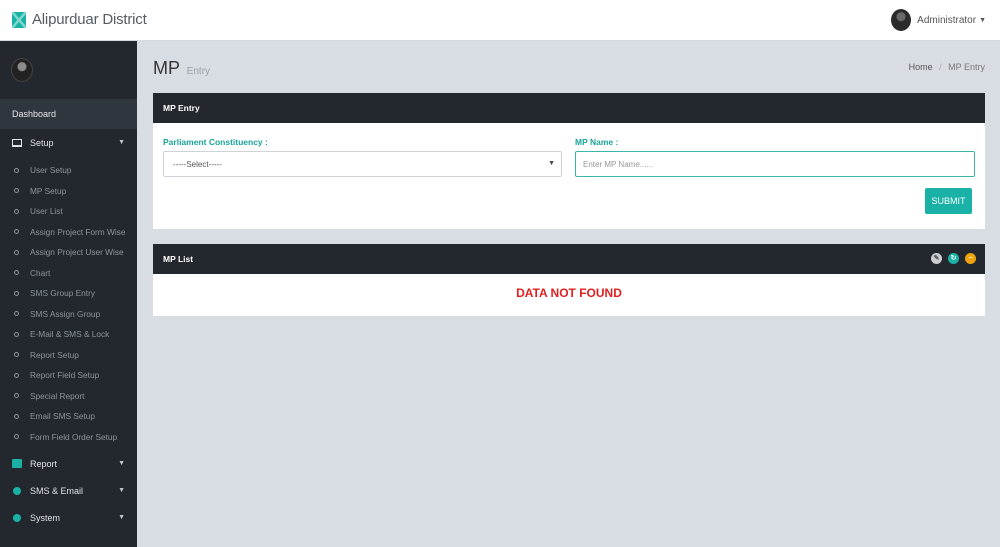 This screenshot has width=1000, height=547. What do you see at coordinates (181, 68) in the screenshot?
I see `page-title: MP Entry` at bounding box center [181, 68].